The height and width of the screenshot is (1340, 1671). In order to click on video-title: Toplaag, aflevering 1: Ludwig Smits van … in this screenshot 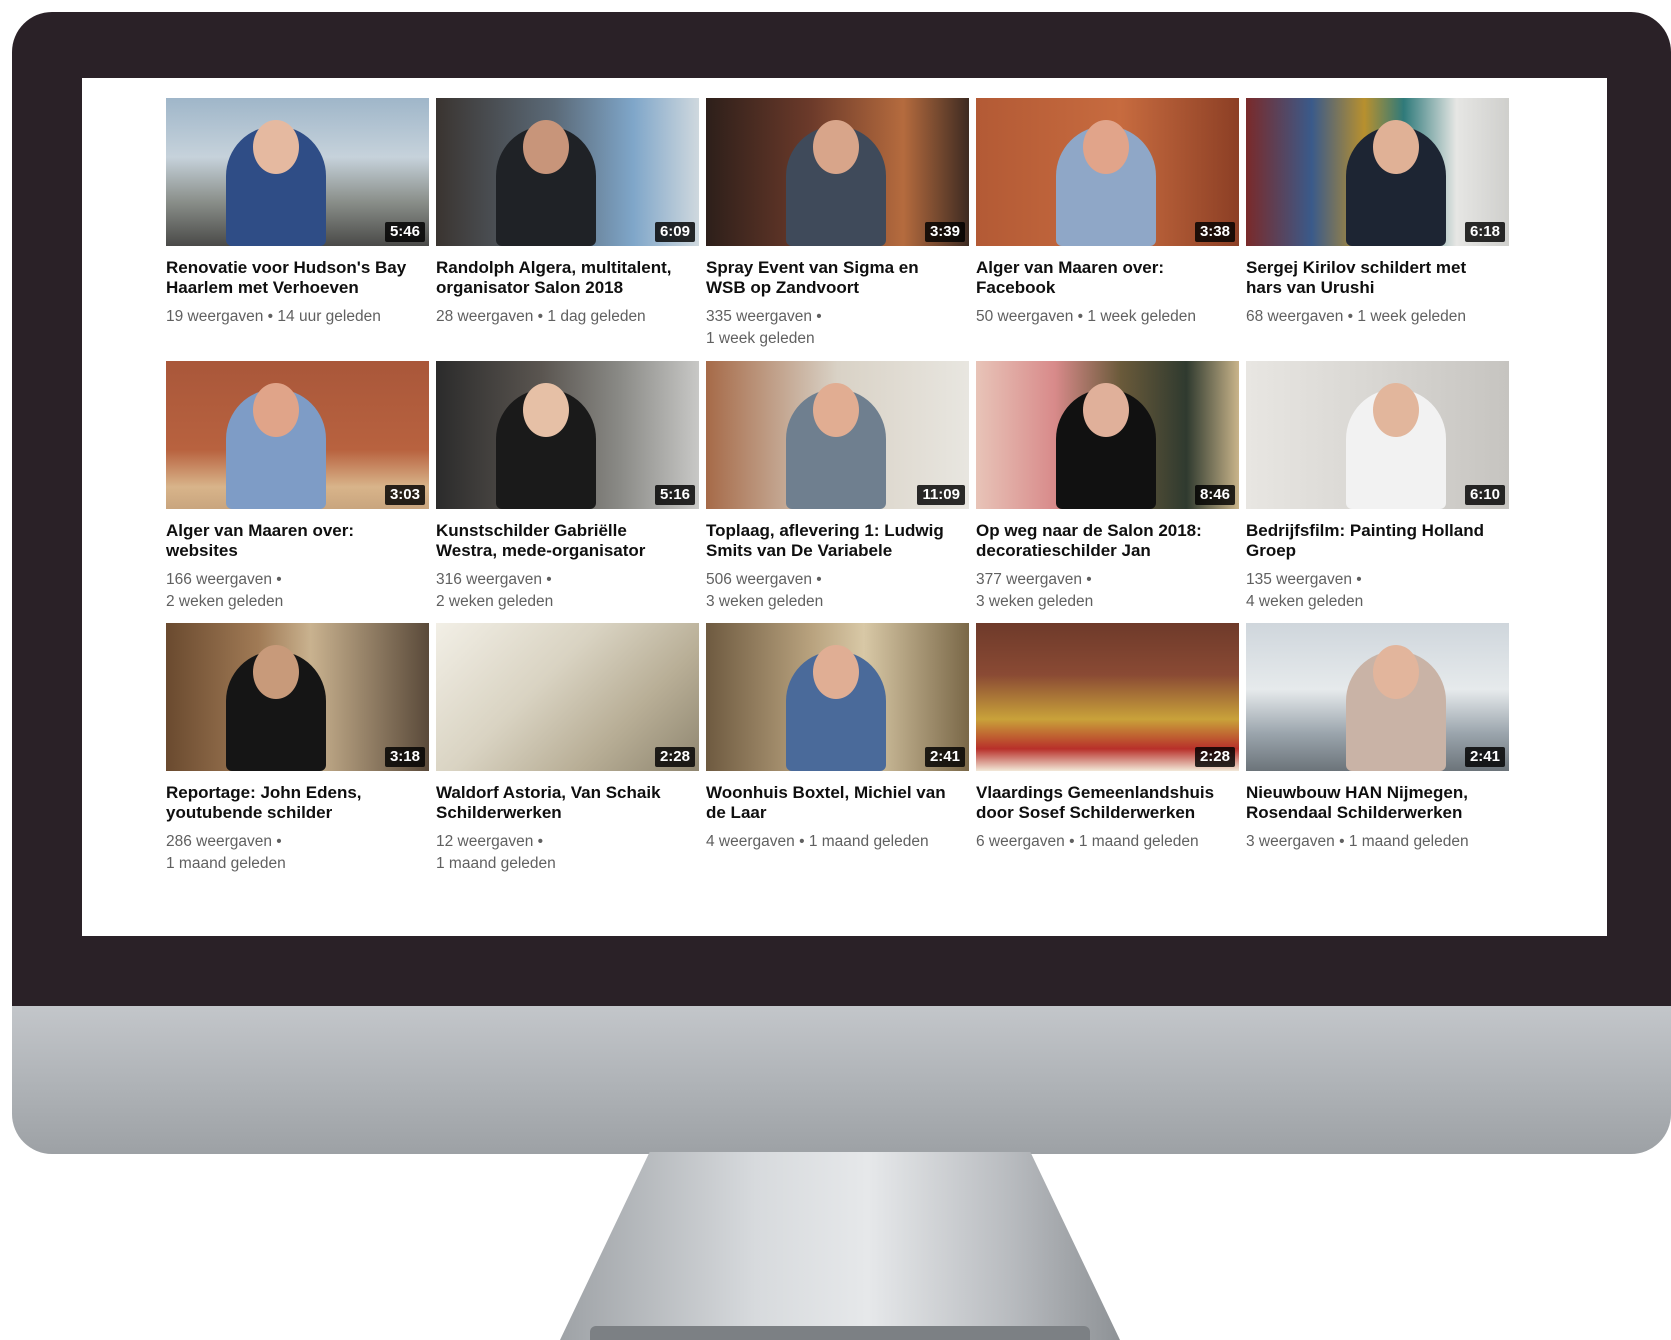, I will do `click(833, 541)`.